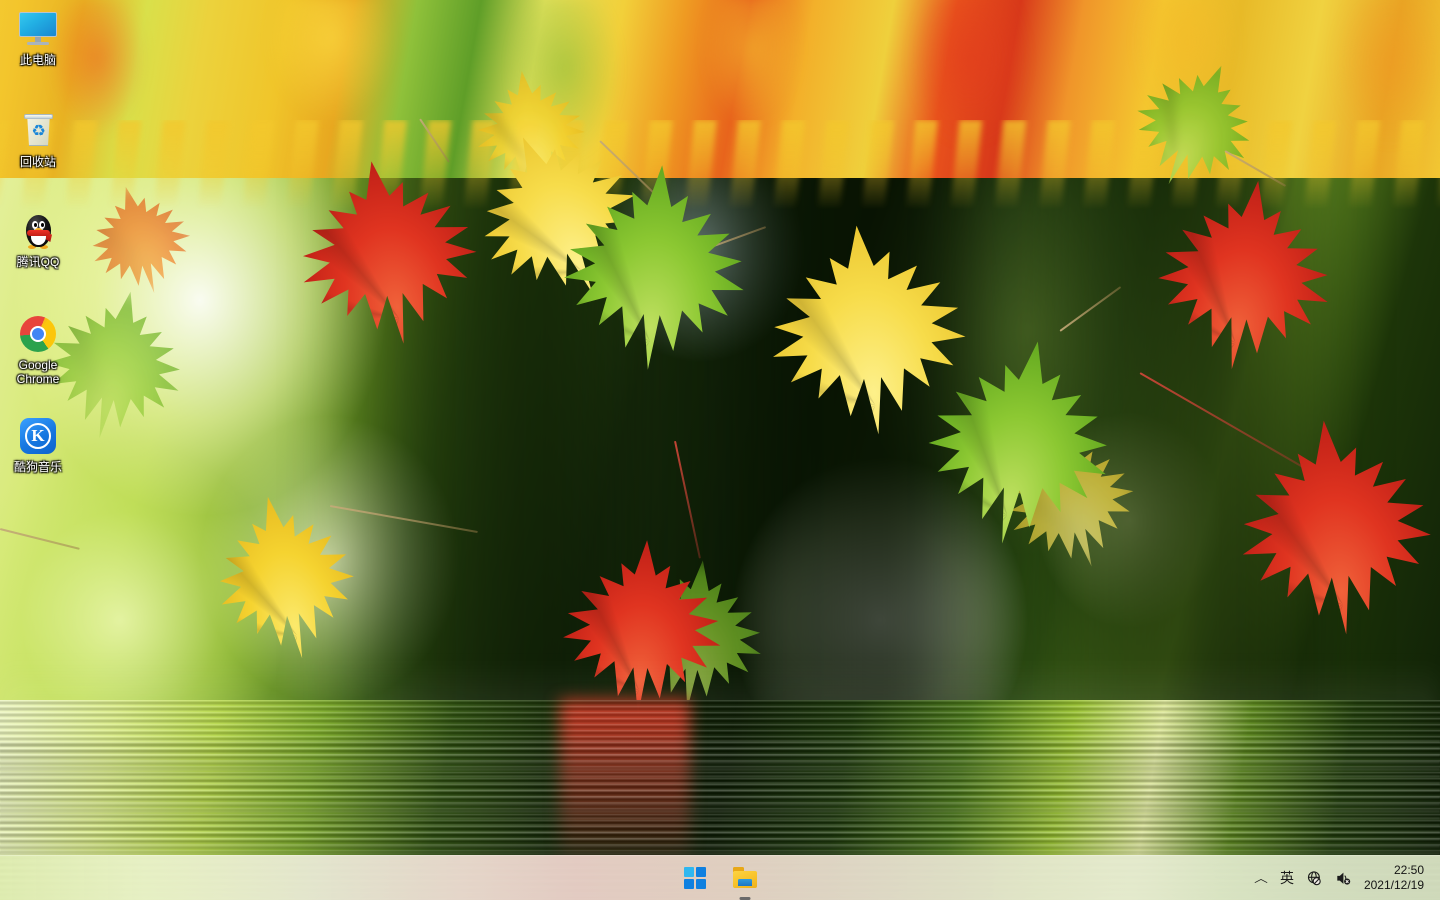 This screenshot has height=900, width=1440. Describe the element at coordinates (1314, 878) in the screenshot. I see `globe-no-internet-icon` at that location.